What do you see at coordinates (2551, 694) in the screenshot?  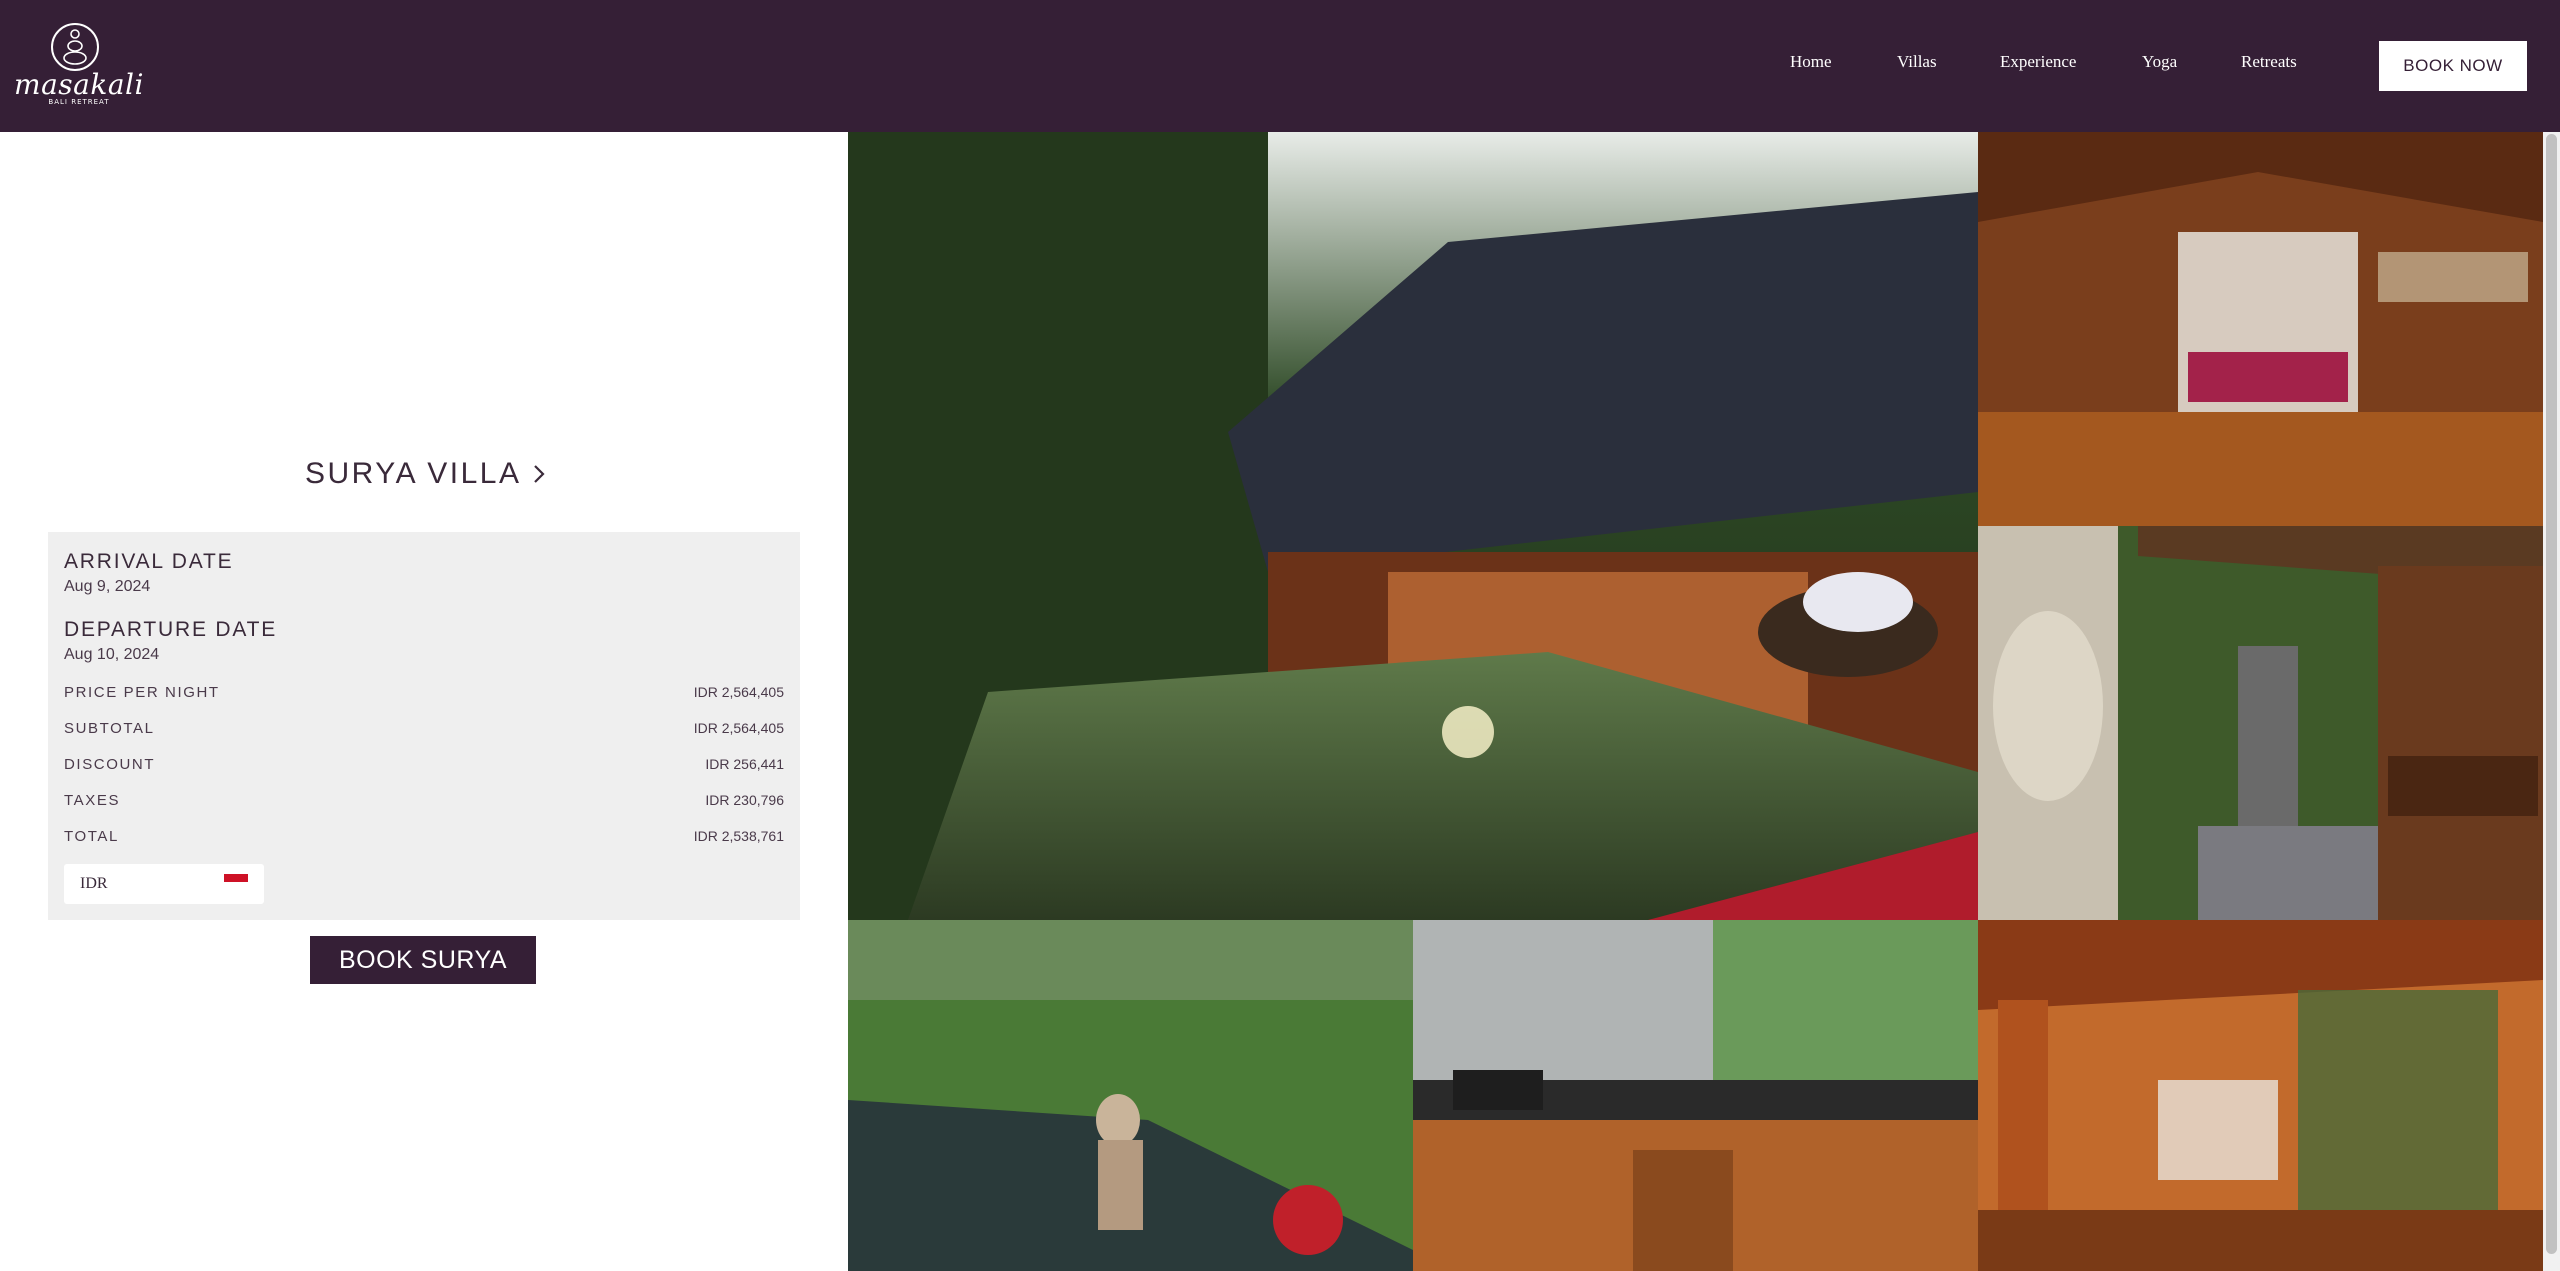 I see `scrollbar-thumb` at bounding box center [2551, 694].